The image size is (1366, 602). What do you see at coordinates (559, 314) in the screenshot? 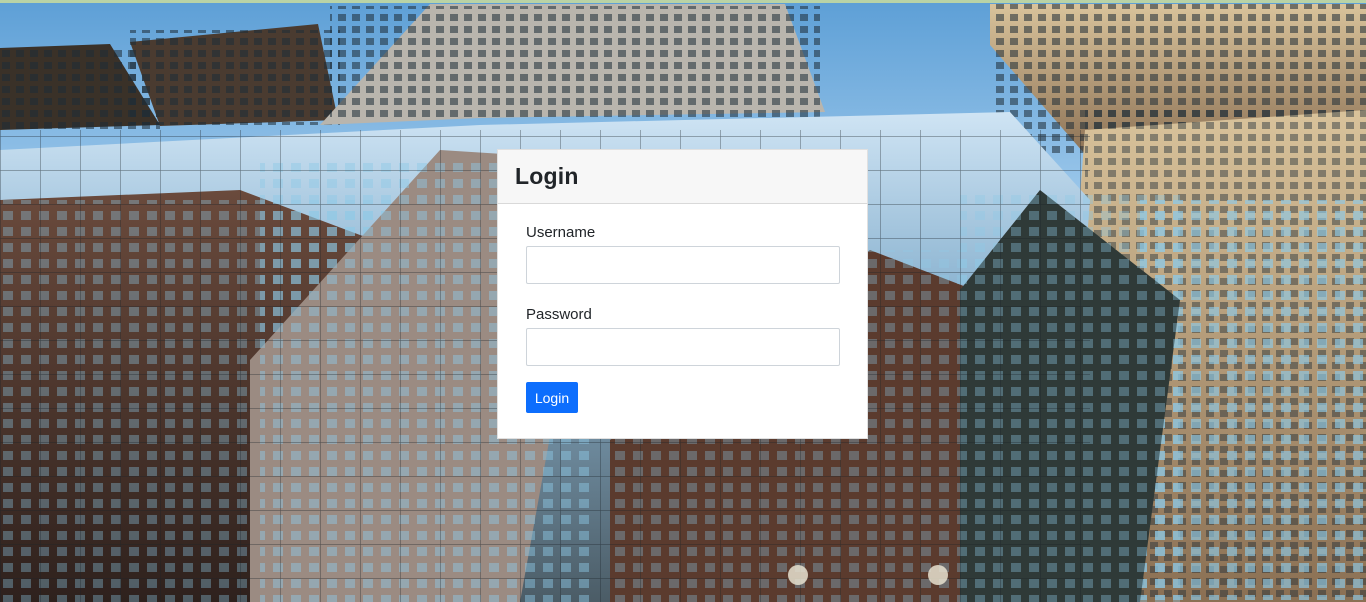
I see `password-label: Password` at bounding box center [559, 314].